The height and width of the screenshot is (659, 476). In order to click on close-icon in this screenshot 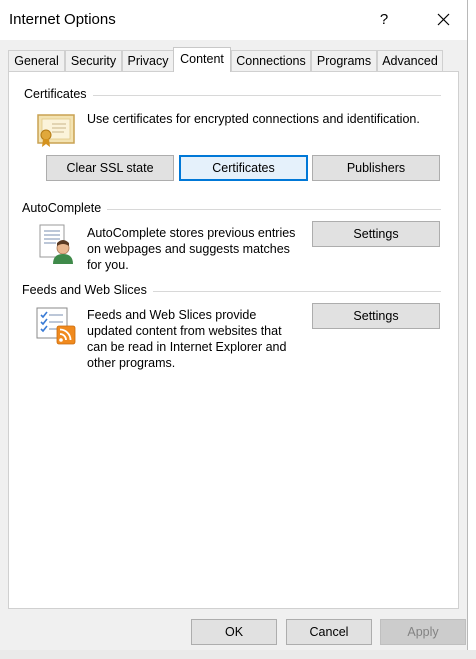, I will do `click(443, 19)`.